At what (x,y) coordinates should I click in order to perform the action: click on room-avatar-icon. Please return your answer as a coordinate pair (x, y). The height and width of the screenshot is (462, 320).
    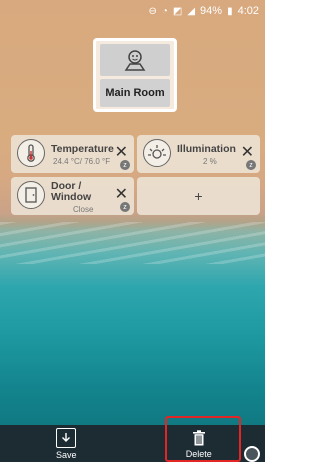
    Looking at the image, I should click on (135, 60).